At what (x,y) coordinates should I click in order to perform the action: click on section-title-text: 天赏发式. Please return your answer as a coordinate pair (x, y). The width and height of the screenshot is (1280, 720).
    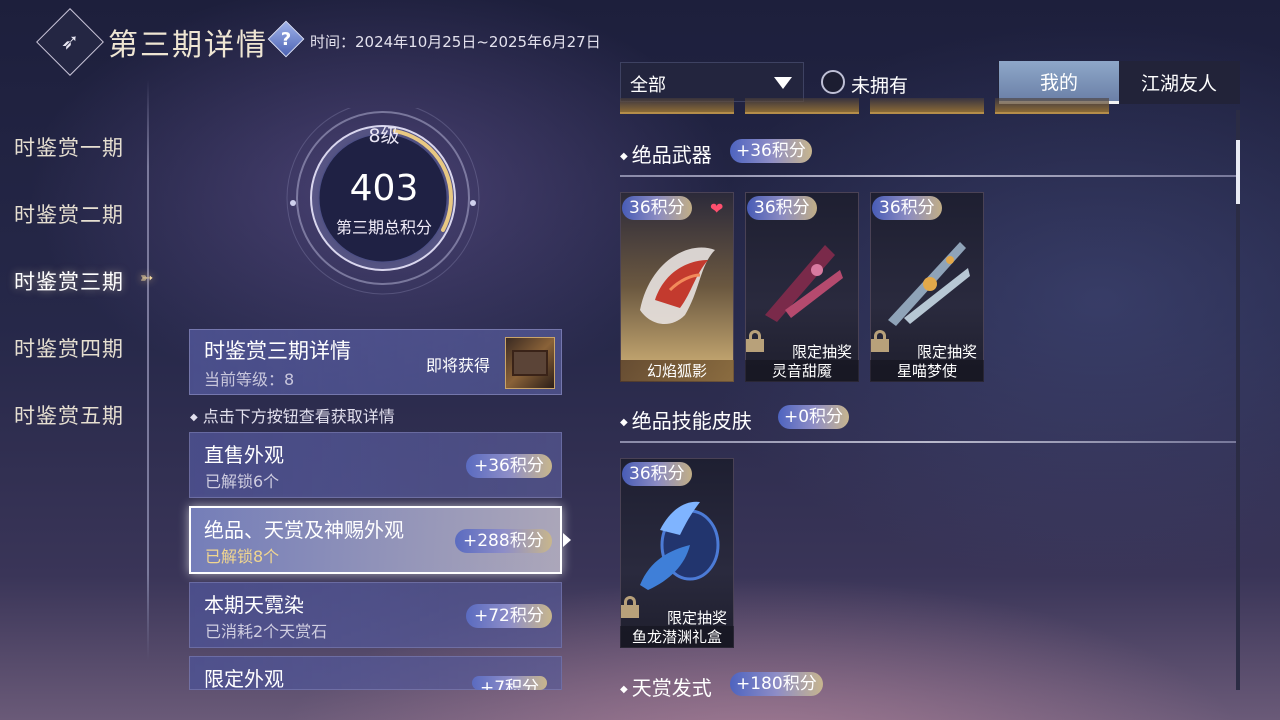
    Looking at the image, I should click on (671, 688).